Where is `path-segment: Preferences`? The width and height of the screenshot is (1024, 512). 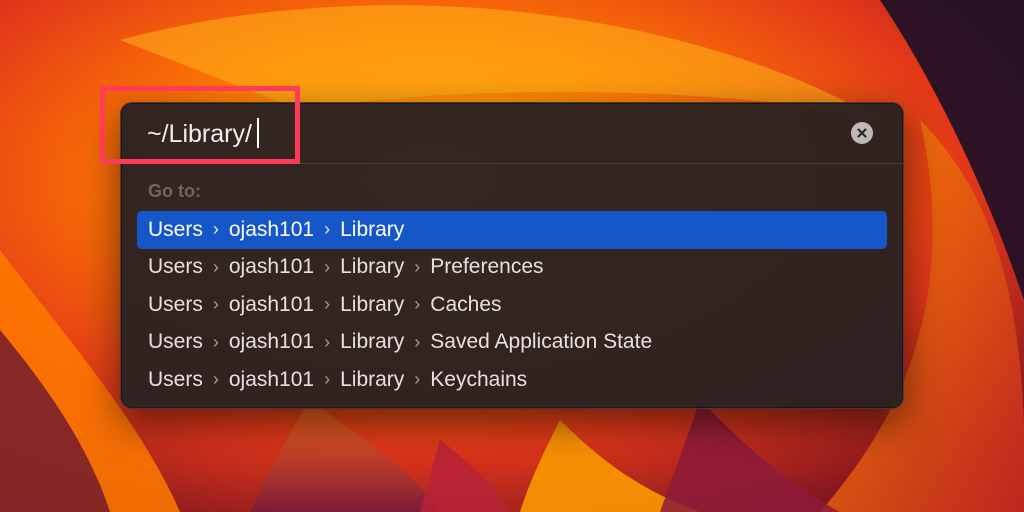
path-segment: Preferences is located at coordinates (487, 267).